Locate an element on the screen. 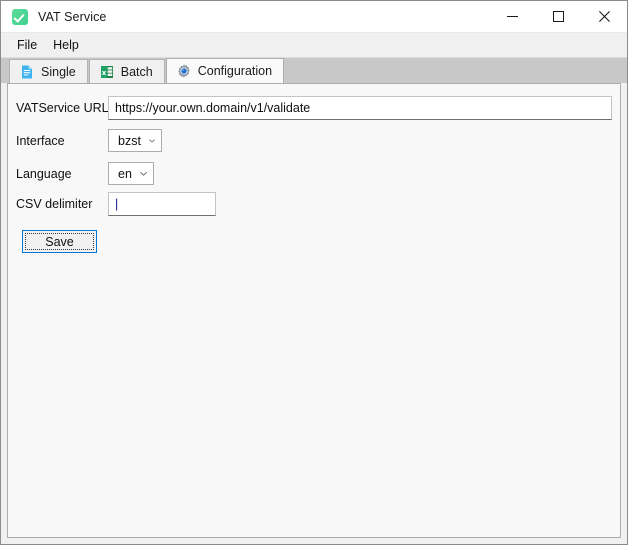  language-select: en is located at coordinates (131, 173).